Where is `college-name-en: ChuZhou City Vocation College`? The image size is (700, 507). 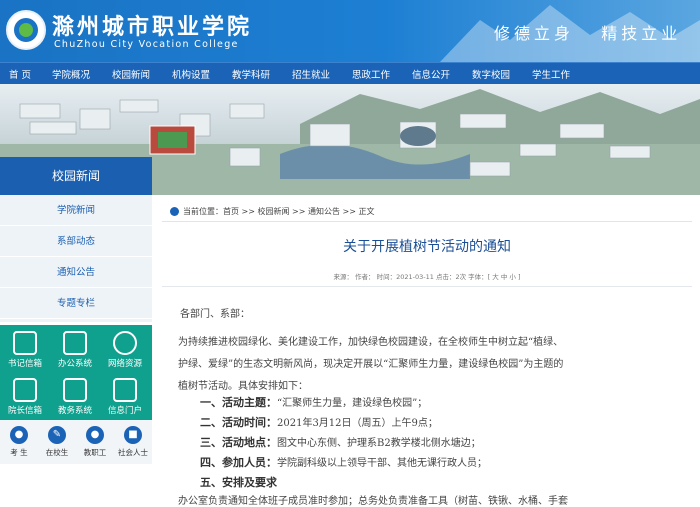 college-name-en: ChuZhou City Vocation College is located at coordinates (146, 44).